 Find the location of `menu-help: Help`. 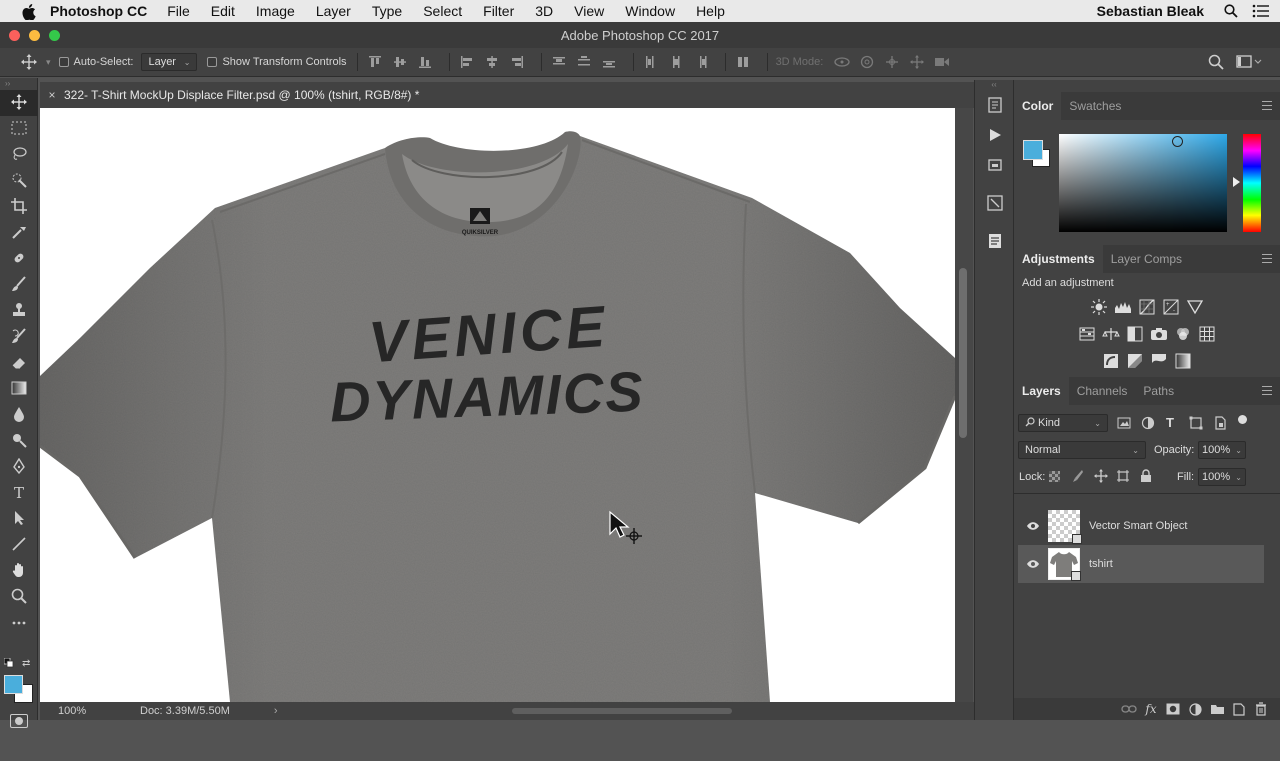

menu-help: Help is located at coordinates (710, 11).